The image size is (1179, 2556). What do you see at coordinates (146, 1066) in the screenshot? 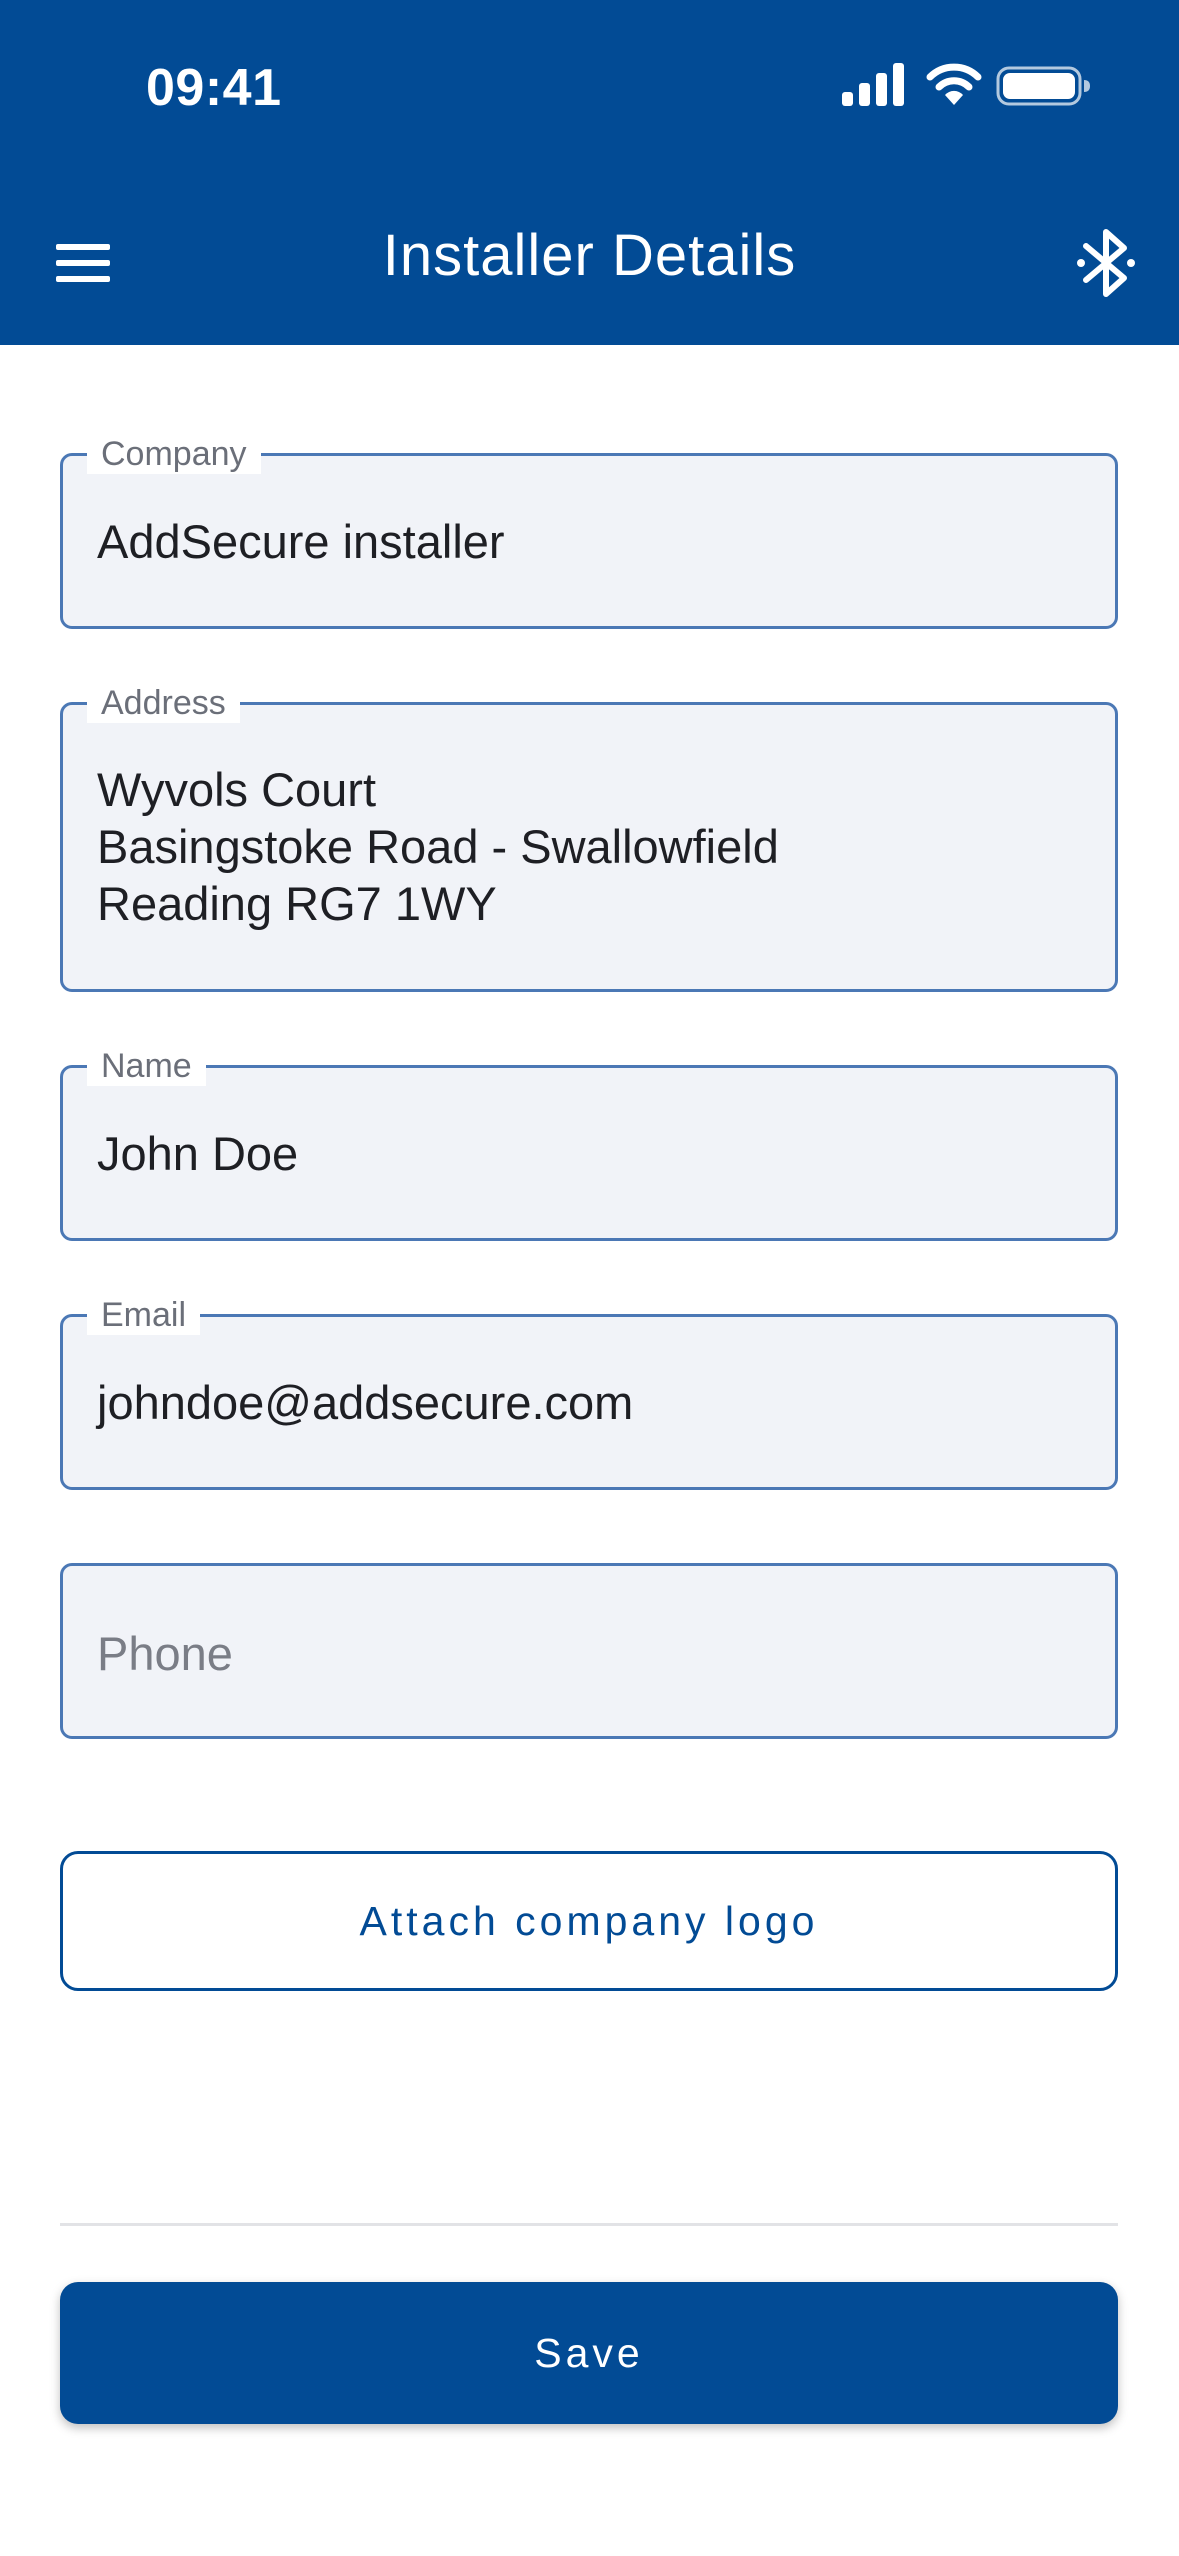
I see `name-label: Name` at bounding box center [146, 1066].